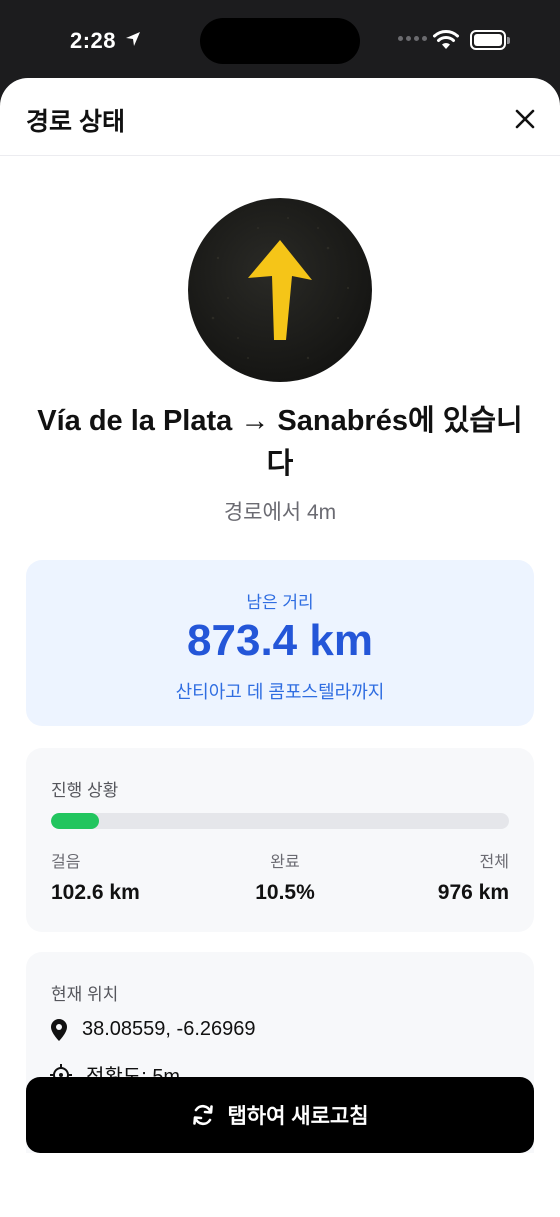 This screenshot has height=1217, width=560. Describe the element at coordinates (494, 862) in the screenshot. I see `total-label: 전체` at that location.